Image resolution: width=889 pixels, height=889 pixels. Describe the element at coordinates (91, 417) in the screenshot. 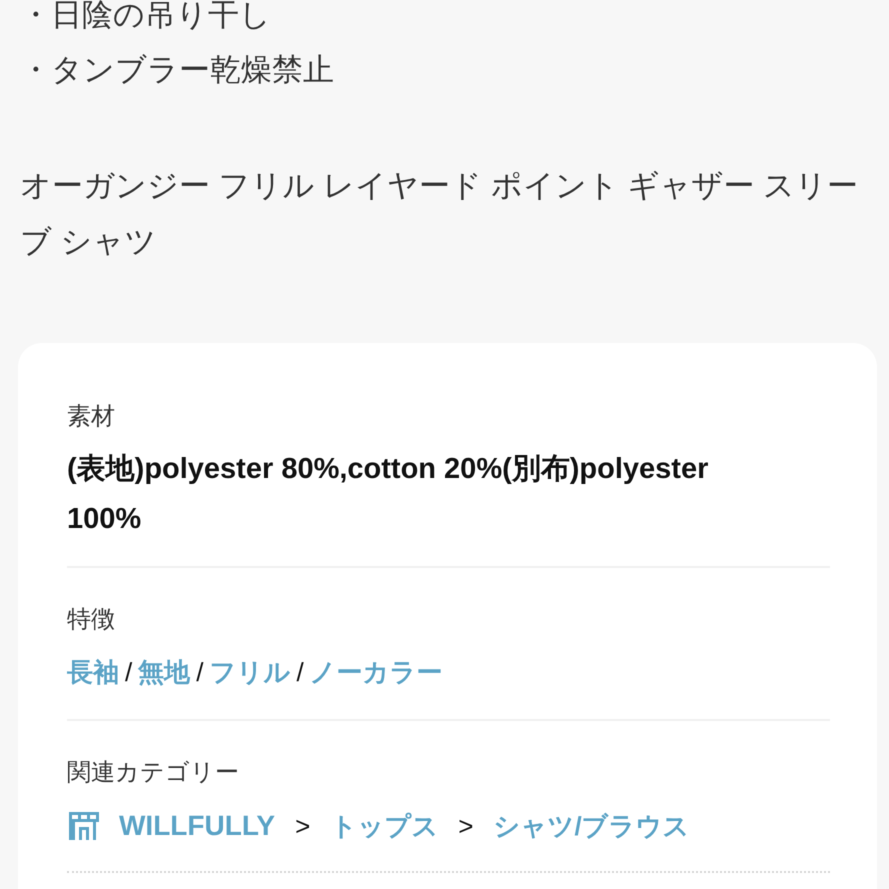

I see `section-label: 素材` at that location.